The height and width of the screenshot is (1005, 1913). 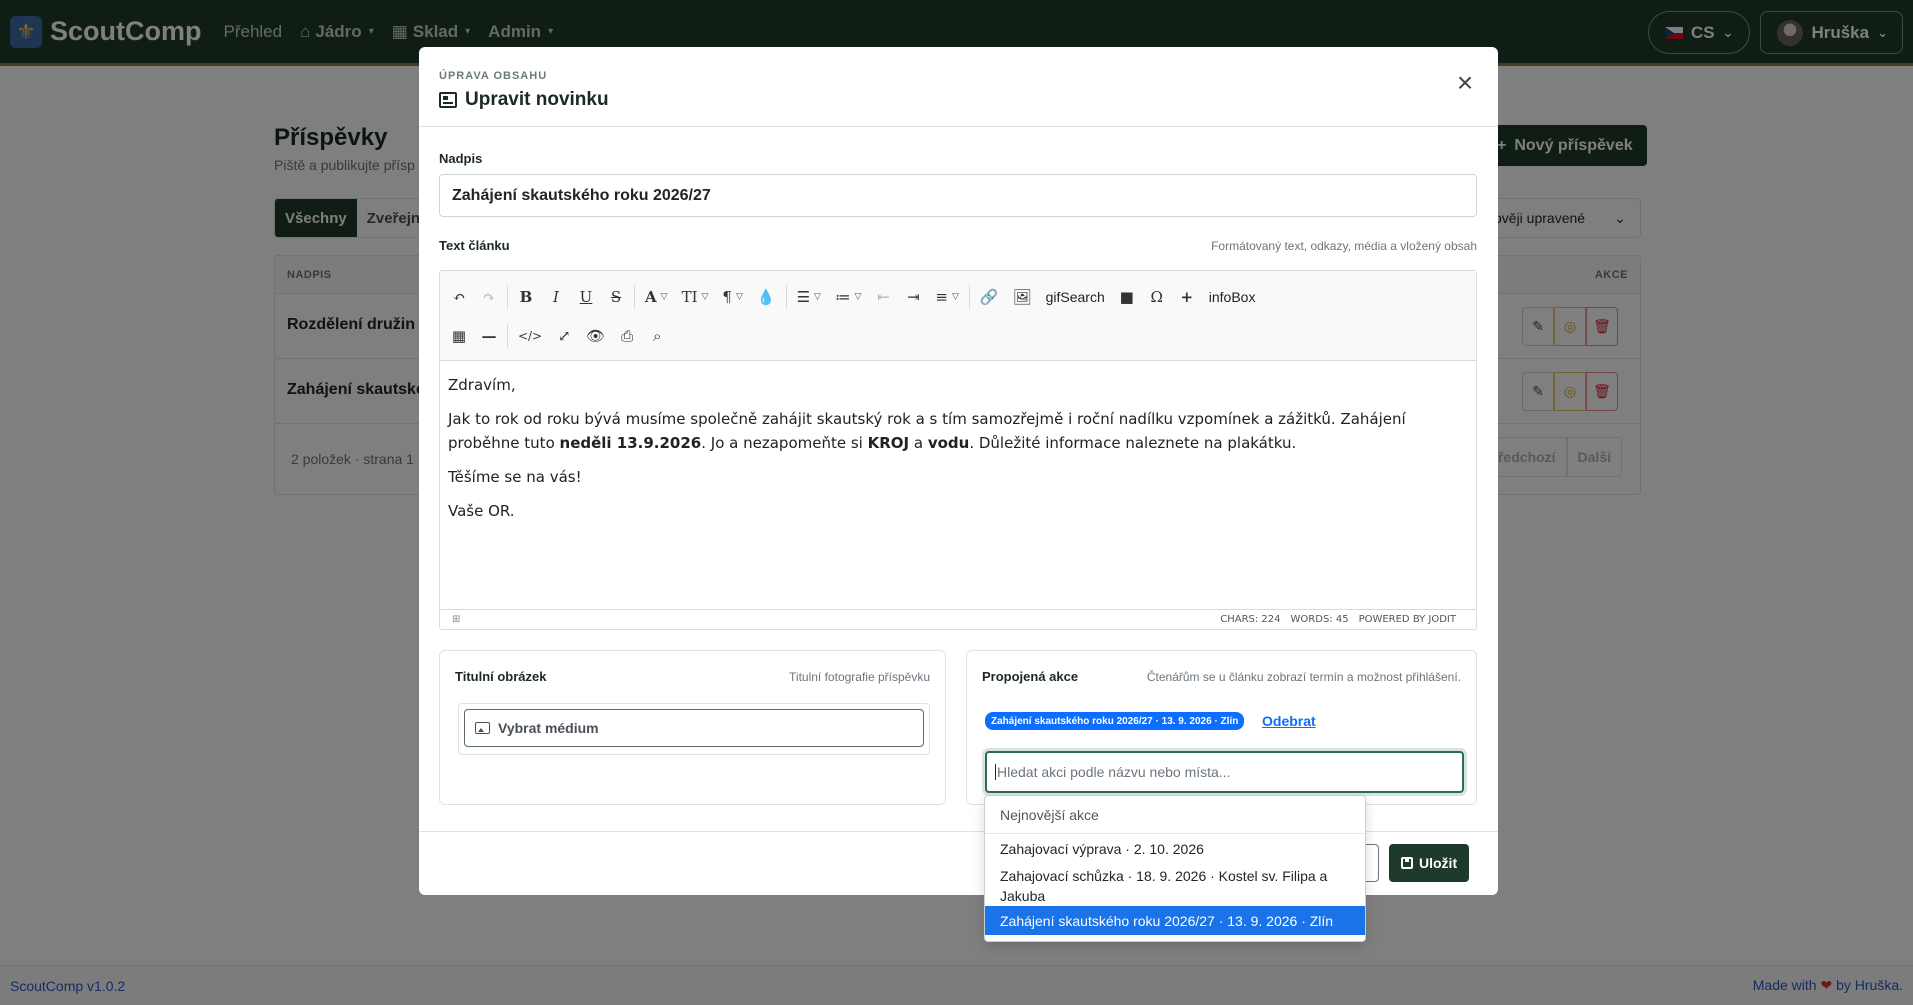 I want to click on text-run-bold: neděli 13.9.2026, so click(x=630, y=443).